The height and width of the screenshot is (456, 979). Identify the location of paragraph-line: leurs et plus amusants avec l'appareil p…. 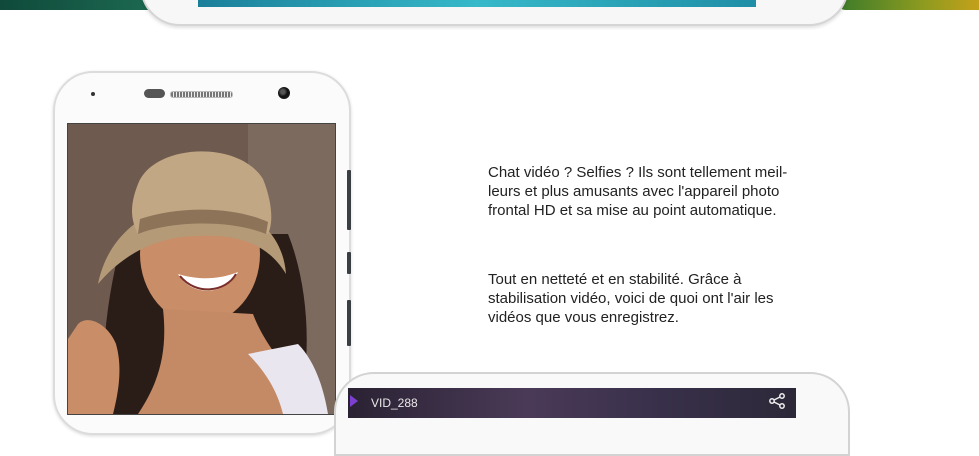
(634, 191).